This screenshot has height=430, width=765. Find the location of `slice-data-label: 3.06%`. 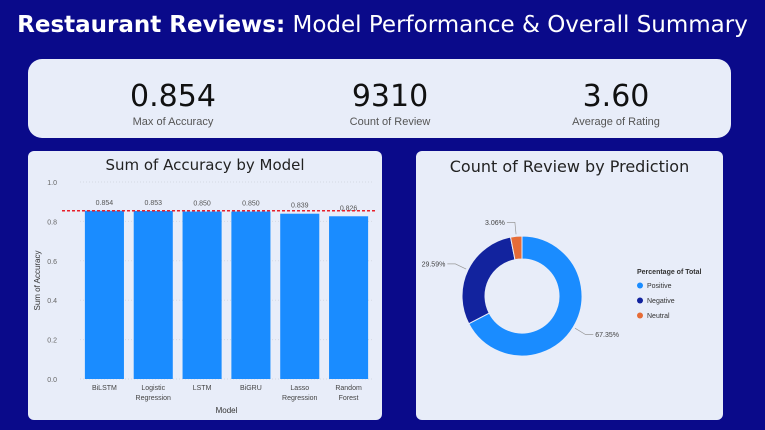

slice-data-label: 3.06% is located at coordinates (495, 223).